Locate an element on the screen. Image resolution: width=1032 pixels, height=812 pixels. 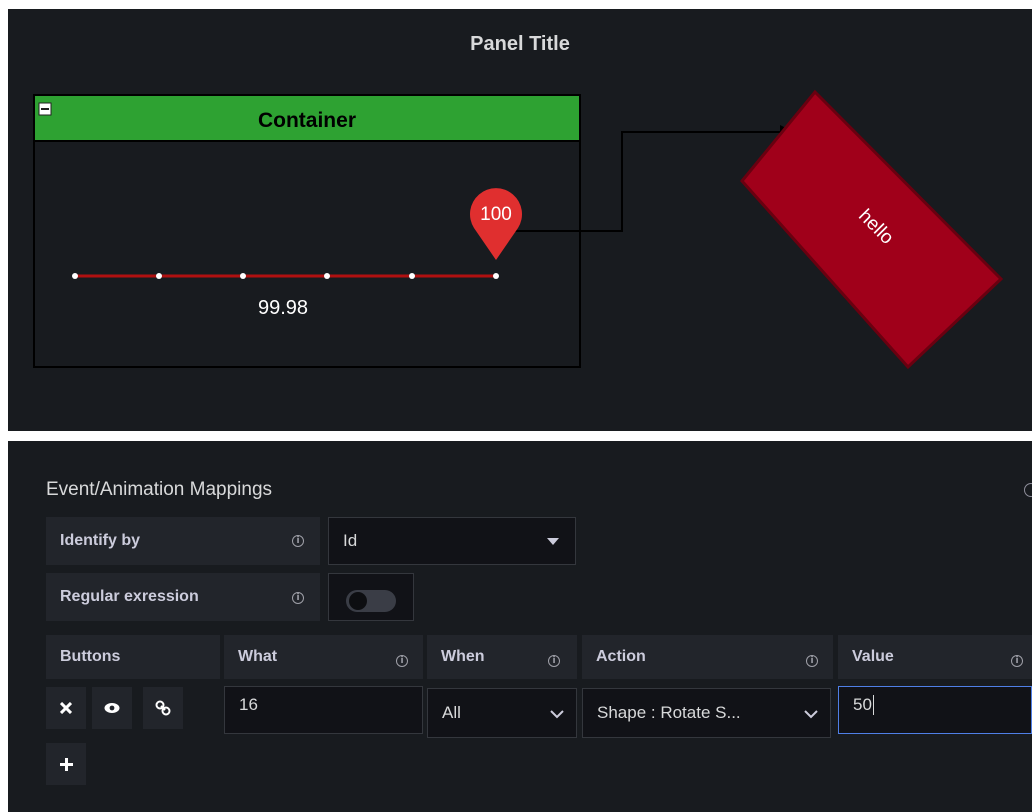
header-action-text: Action is located at coordinates (621, 656).